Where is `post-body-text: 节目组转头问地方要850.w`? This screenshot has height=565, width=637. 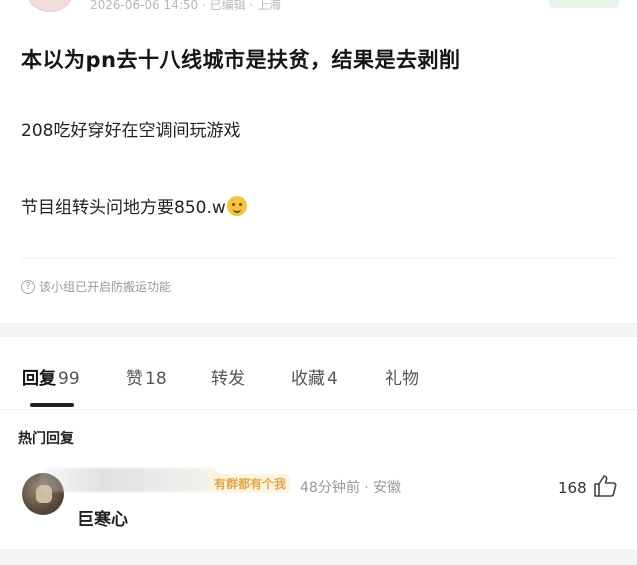 post-body-text: 节目组转头问地方要850.w is located at coordinates (123, 208).